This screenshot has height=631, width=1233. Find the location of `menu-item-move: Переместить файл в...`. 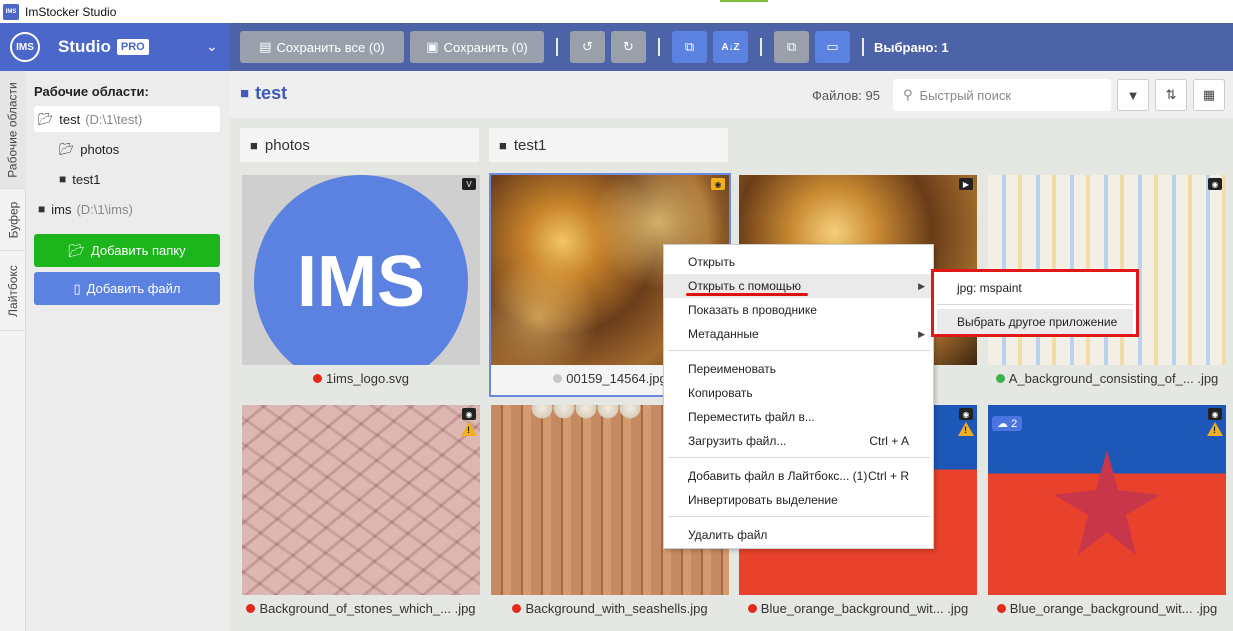

menu-item-move: Переместить файл в... is located at coordinates (798, 417).